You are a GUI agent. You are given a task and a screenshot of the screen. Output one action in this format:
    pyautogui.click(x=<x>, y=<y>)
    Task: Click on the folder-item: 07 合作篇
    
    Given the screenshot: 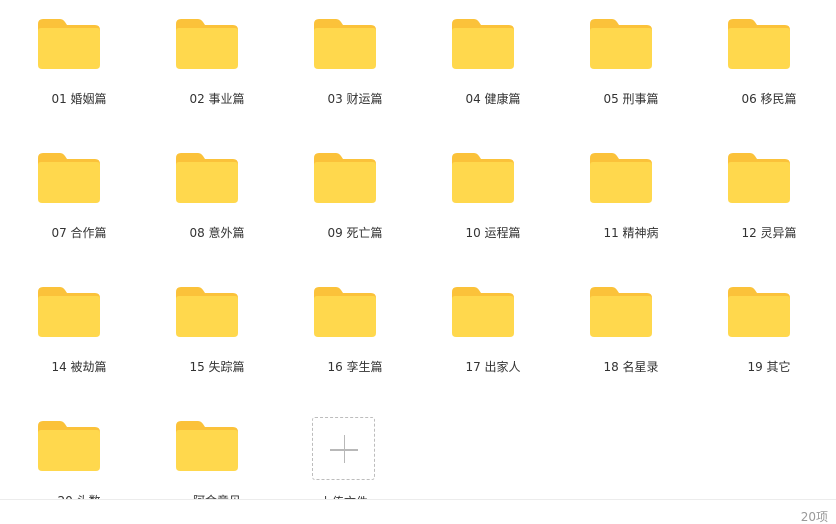 What is the action you would take?
    pyautogui.click(x=79, y=208)
    